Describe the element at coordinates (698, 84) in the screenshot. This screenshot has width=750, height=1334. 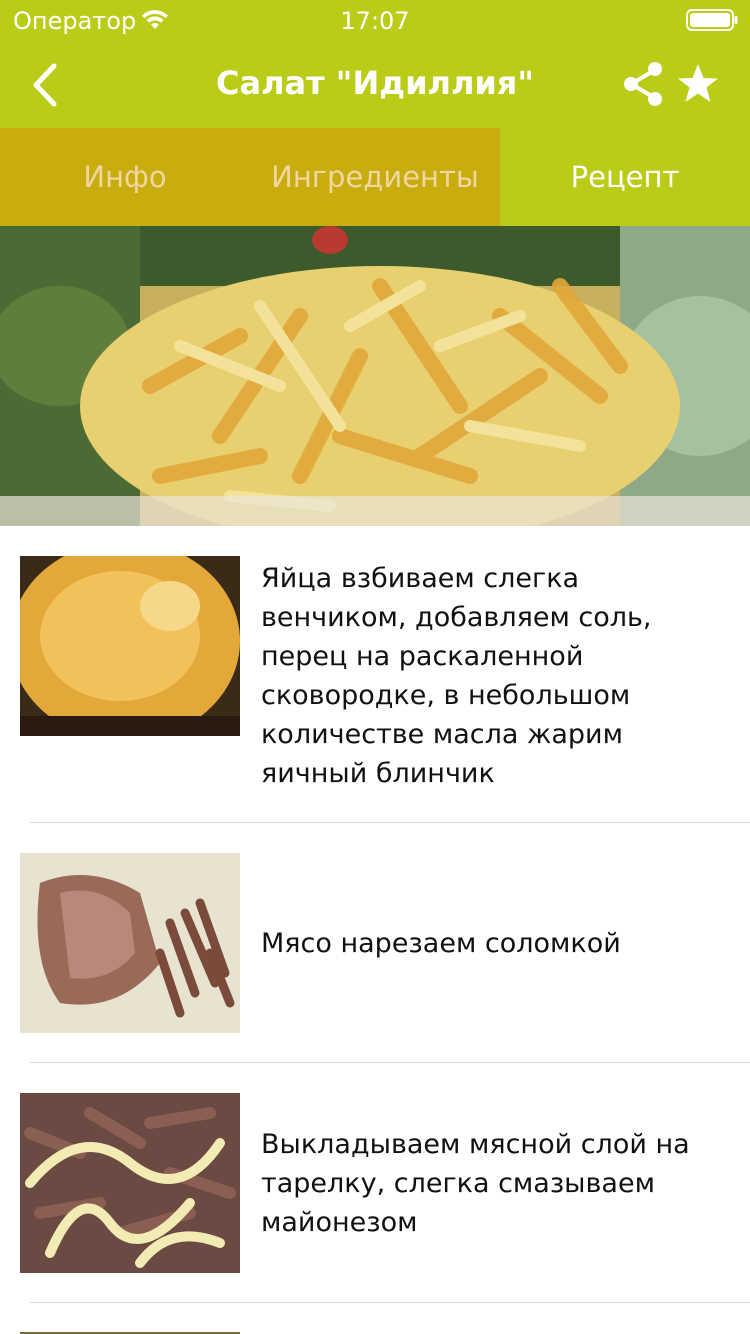
I see `star-icon` at that location.